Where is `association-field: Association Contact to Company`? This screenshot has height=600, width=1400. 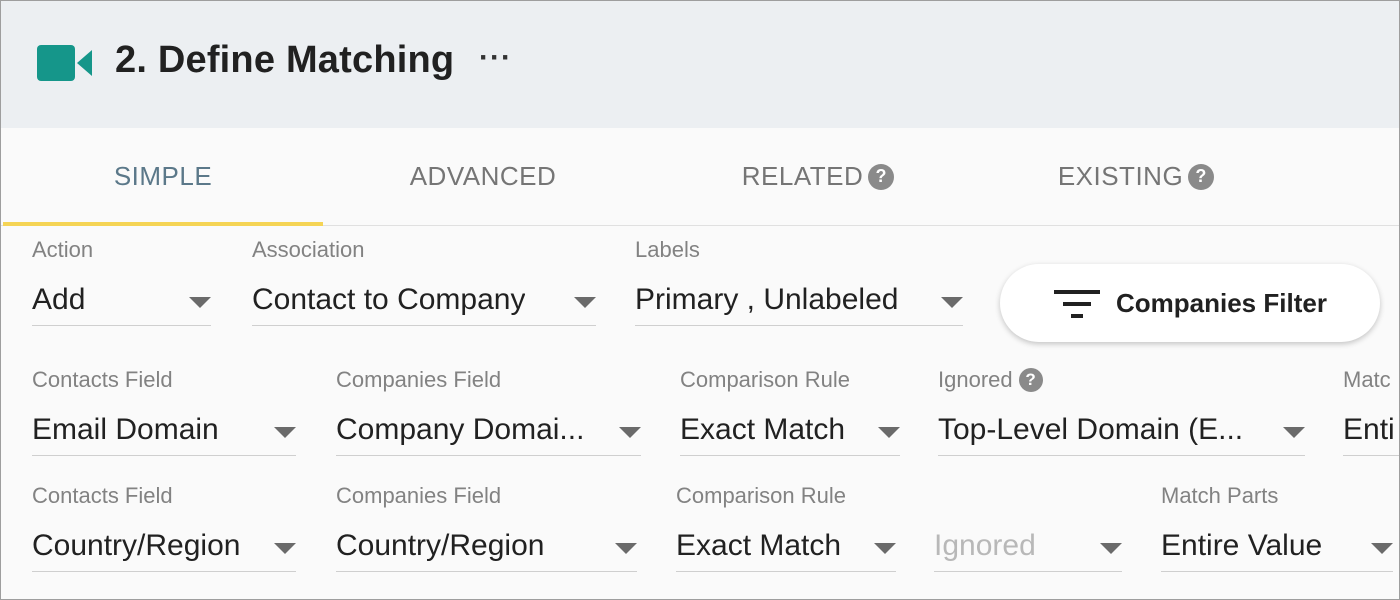 association-field: Association Contact to Company is located at coordinates (424, 282).